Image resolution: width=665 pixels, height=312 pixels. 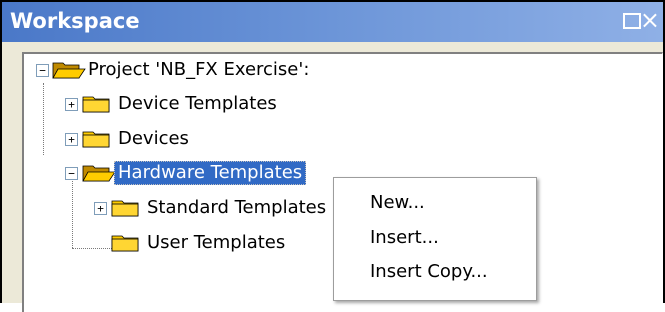 I want to click on tree-item-device-templates: Device Templates, so click(x=197, y=104).